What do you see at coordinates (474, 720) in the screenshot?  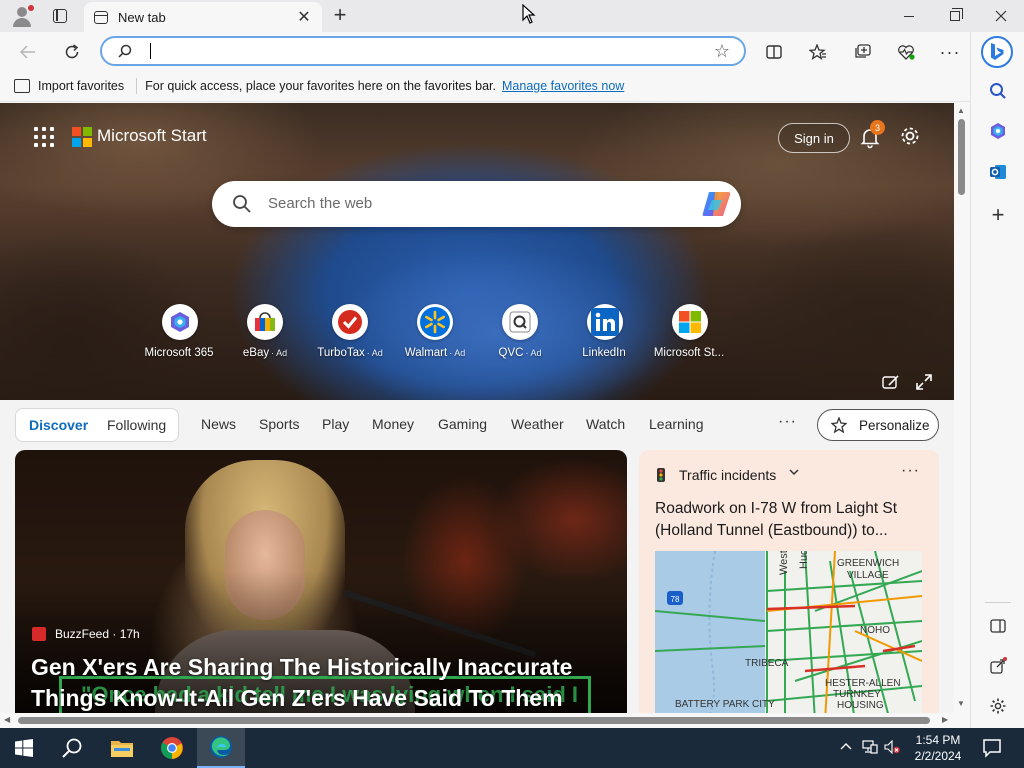 I see `horizontal-scroll-thumb` at bounding box center [474, 720].